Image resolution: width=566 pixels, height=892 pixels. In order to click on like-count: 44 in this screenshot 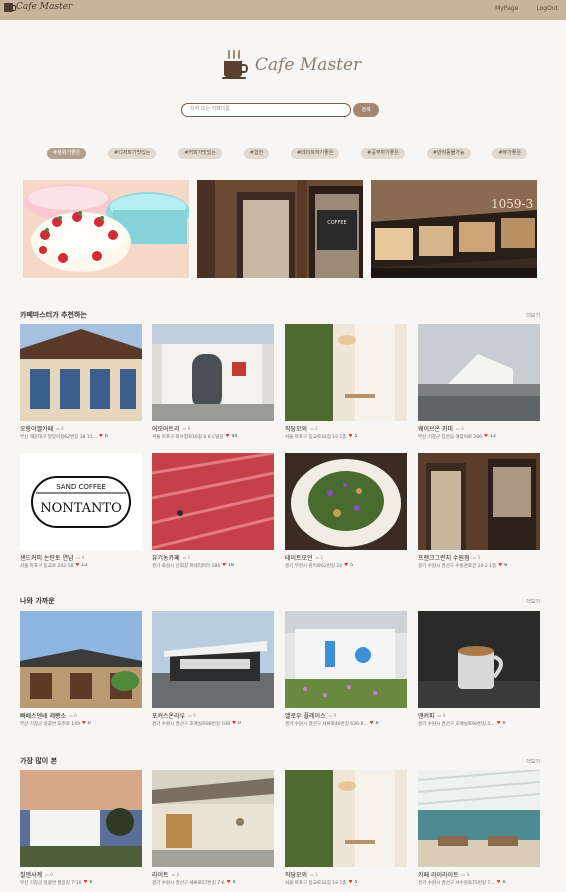, I will do `click(234, 436)`.